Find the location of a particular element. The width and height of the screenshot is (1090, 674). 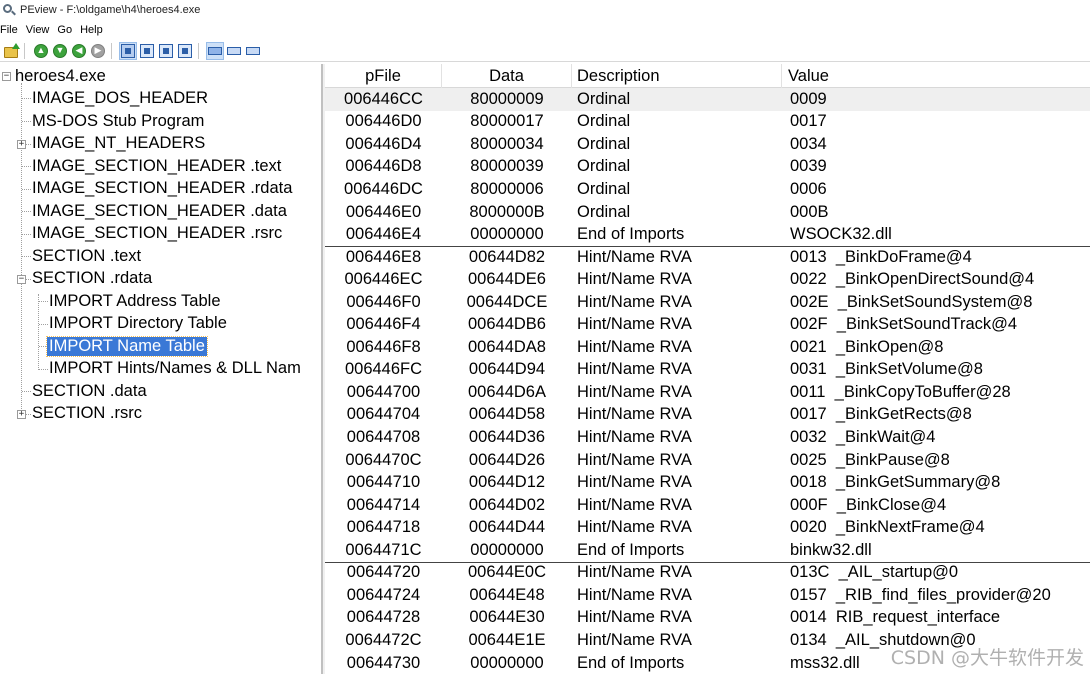

cell-data: 00000000 is located at coordinates (507, 549).